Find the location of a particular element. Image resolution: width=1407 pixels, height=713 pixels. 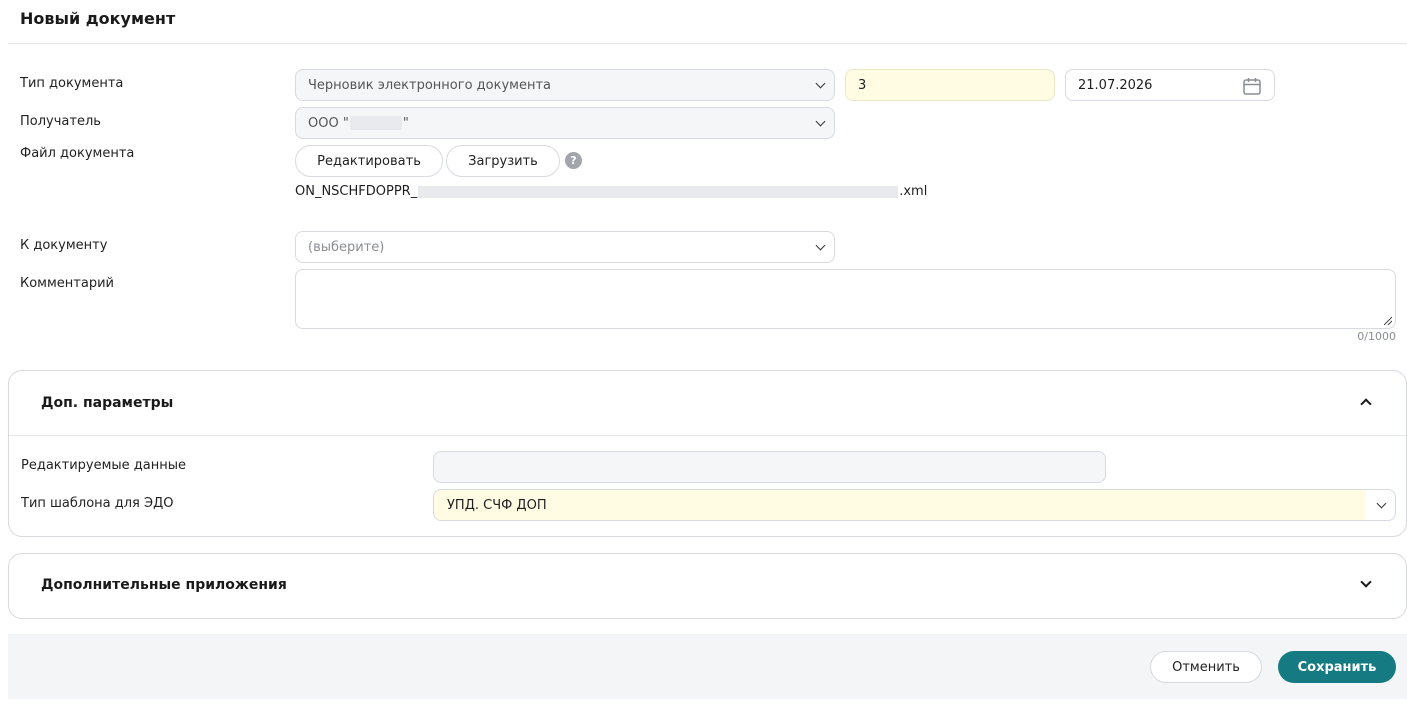

recipient-select: ООО " " is located at coordinates (565, 123).